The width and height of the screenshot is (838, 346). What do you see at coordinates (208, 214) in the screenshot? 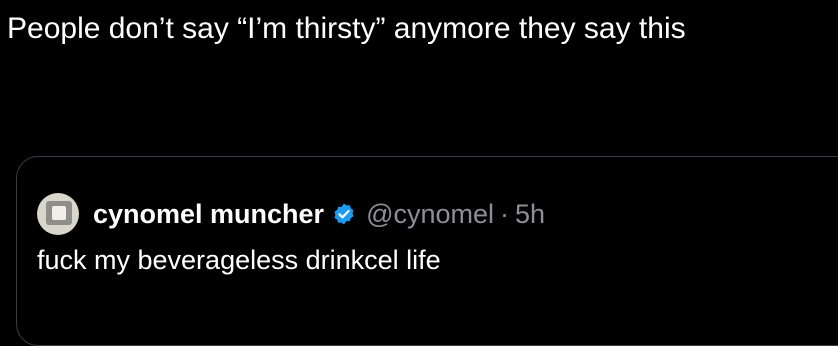
I see `display-name: cynomel muncher` at bounding box center [208, 214].